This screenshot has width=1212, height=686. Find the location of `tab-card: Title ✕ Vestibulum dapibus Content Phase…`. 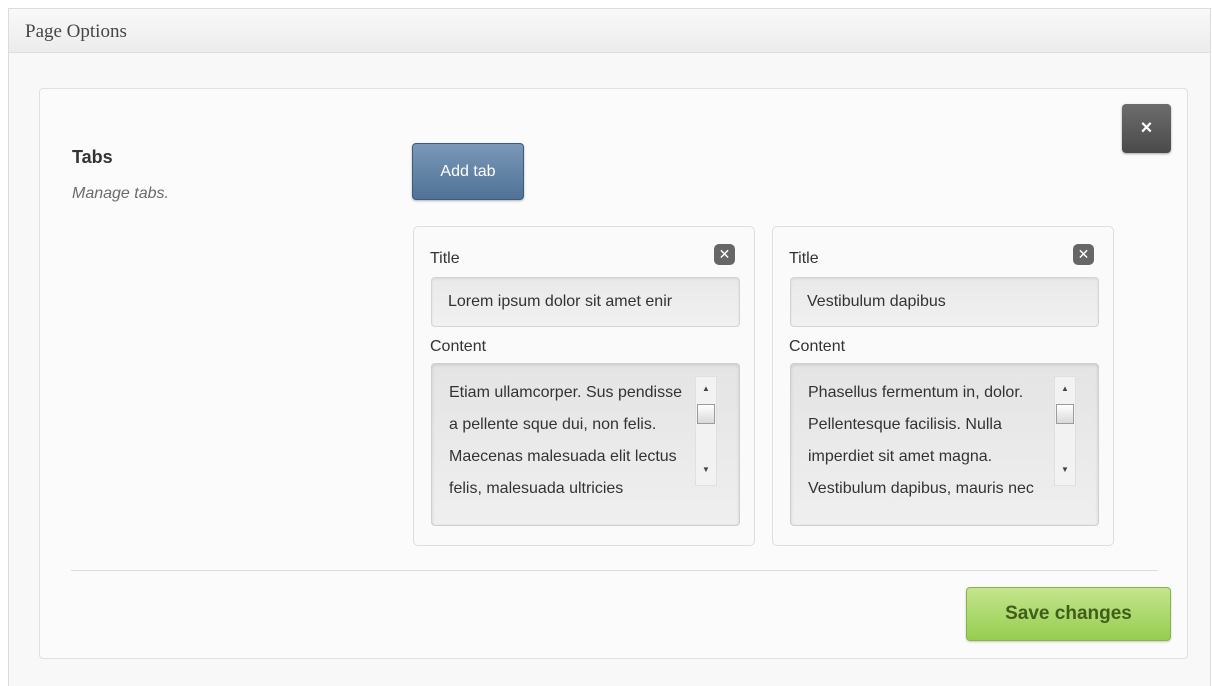

tab-card: Title ✕ Vestibulum dapibus Content Phase… is located at coordinates (943, 386).